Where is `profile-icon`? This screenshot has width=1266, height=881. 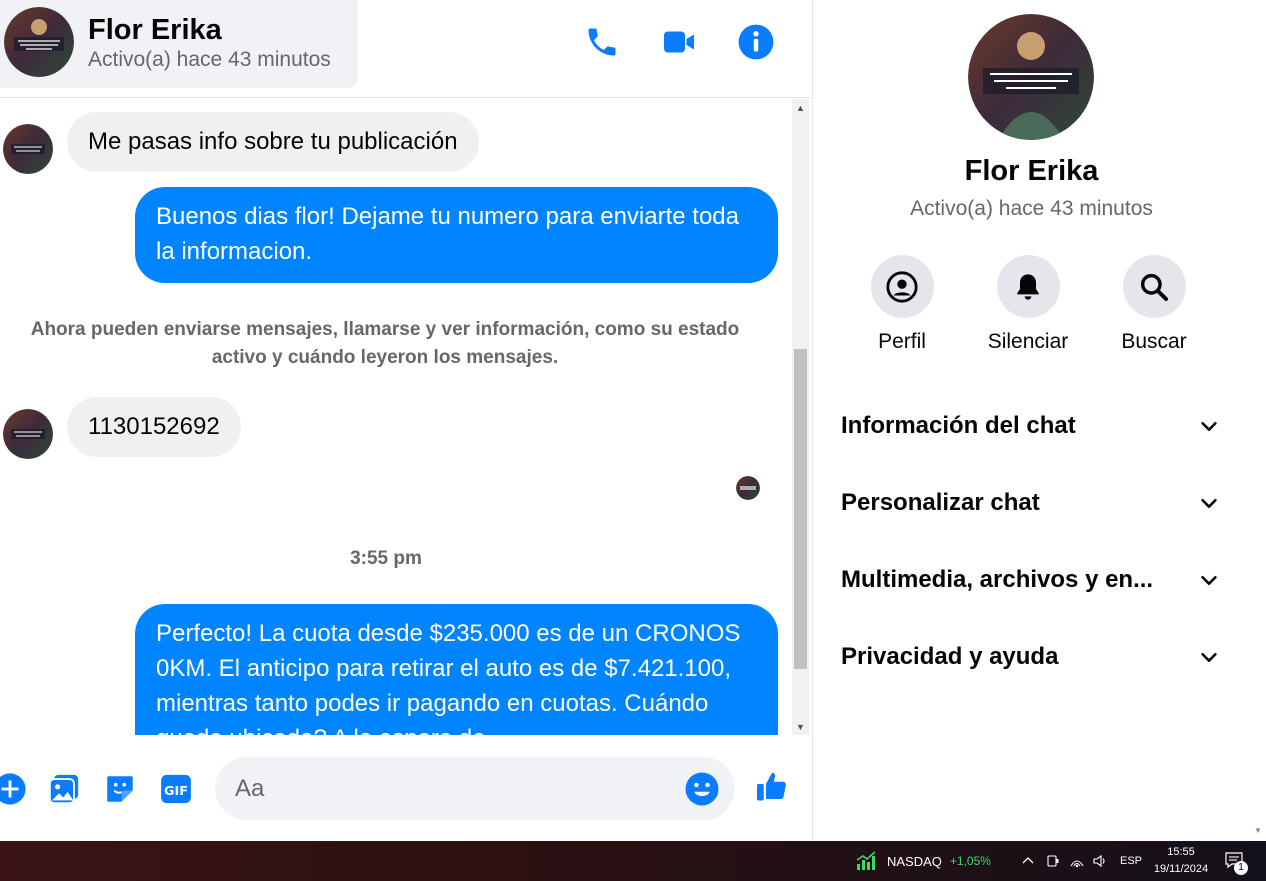
profile-icon is located at coordinates (902, 286).